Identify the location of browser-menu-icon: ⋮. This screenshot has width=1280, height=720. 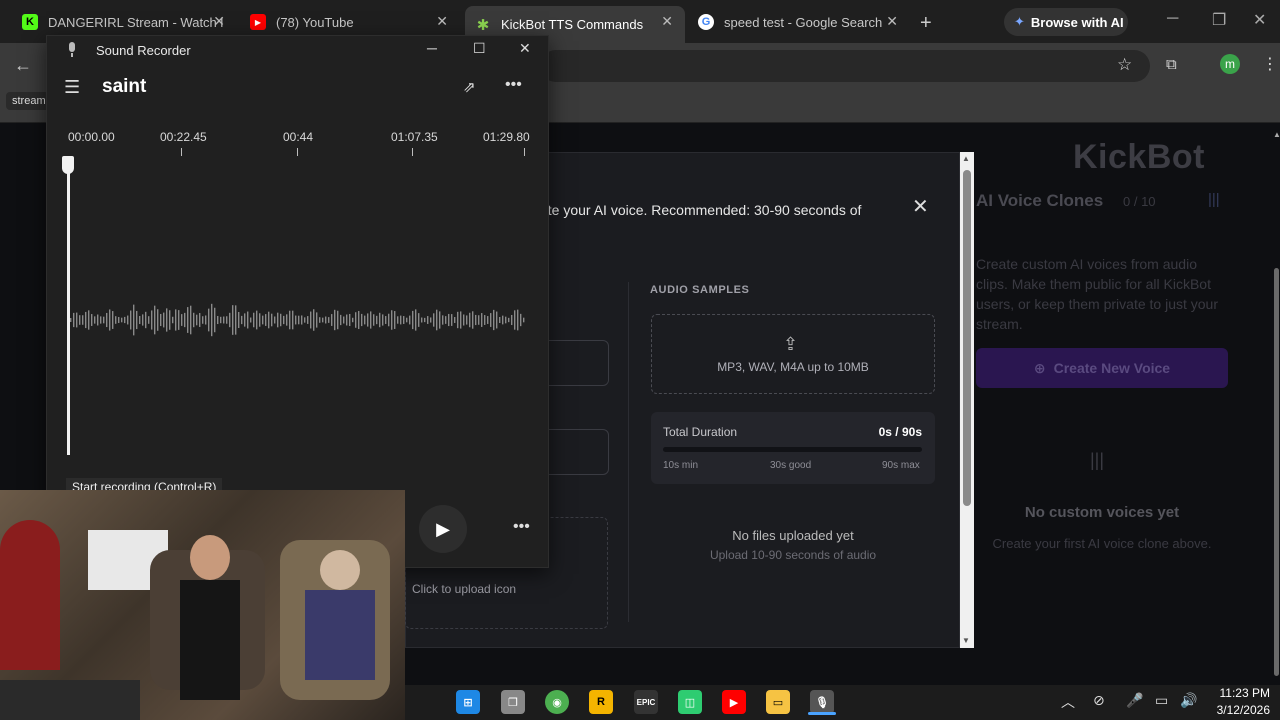
(1270, 64).